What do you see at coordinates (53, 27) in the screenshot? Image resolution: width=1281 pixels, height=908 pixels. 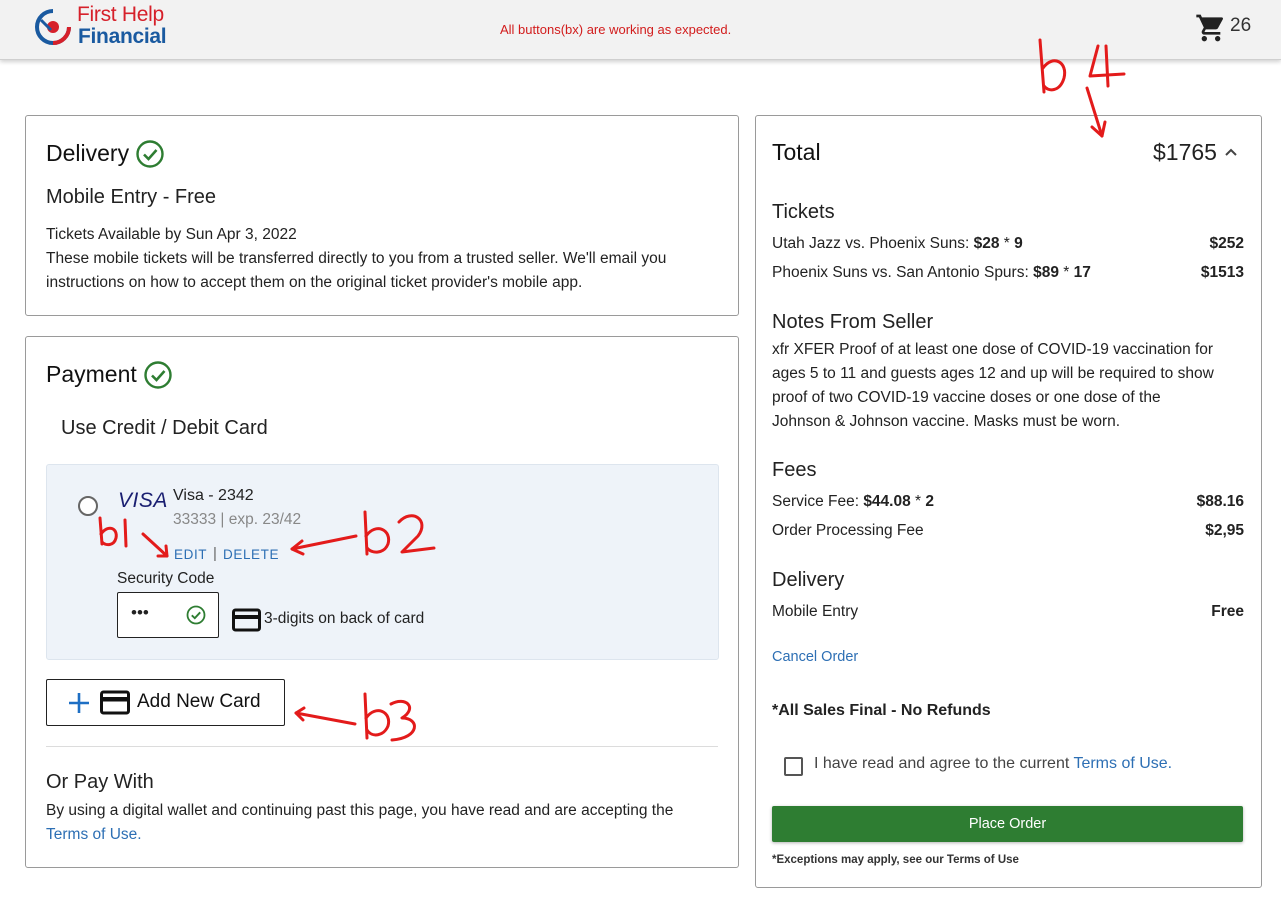 I see `logo-icon` at bounding box center [53, 27].